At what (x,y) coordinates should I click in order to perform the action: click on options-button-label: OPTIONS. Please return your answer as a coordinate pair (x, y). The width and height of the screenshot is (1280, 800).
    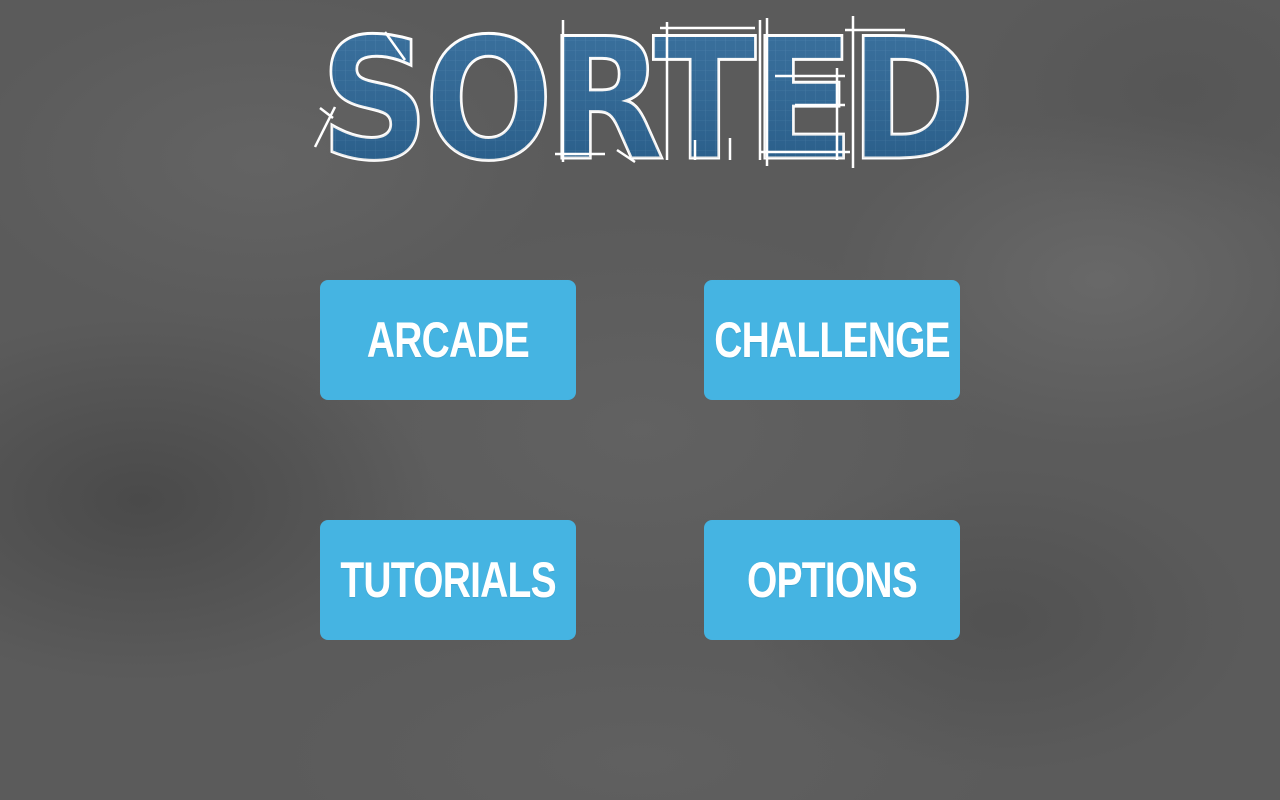
    Looking at the image, I should click on (832, 580).